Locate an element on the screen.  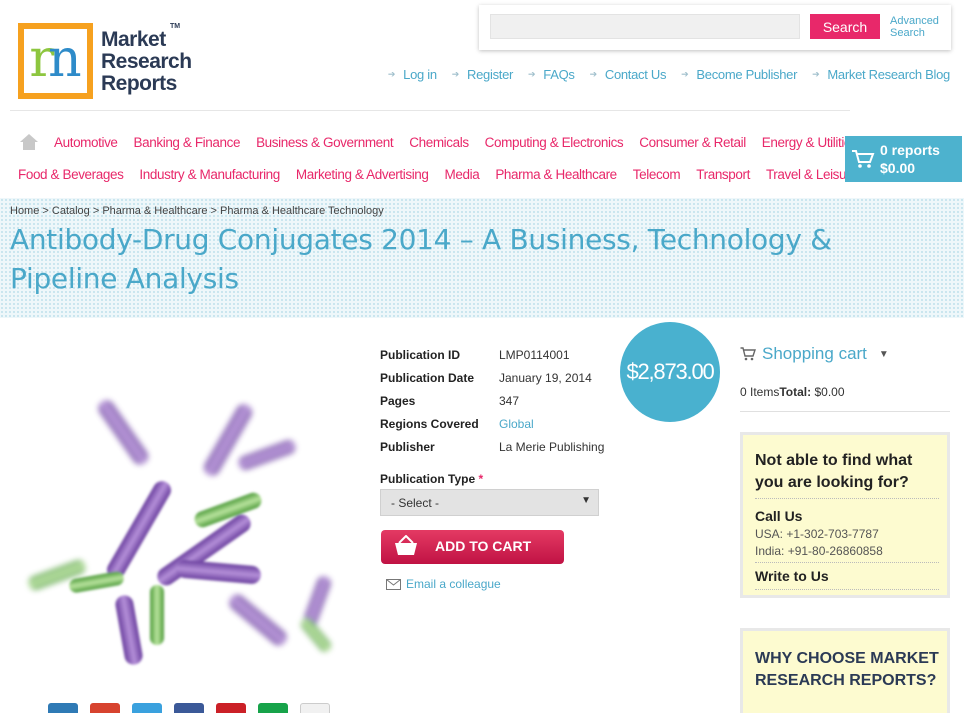
search-box: Search Advanced Search is located at coordinates (715, 27).